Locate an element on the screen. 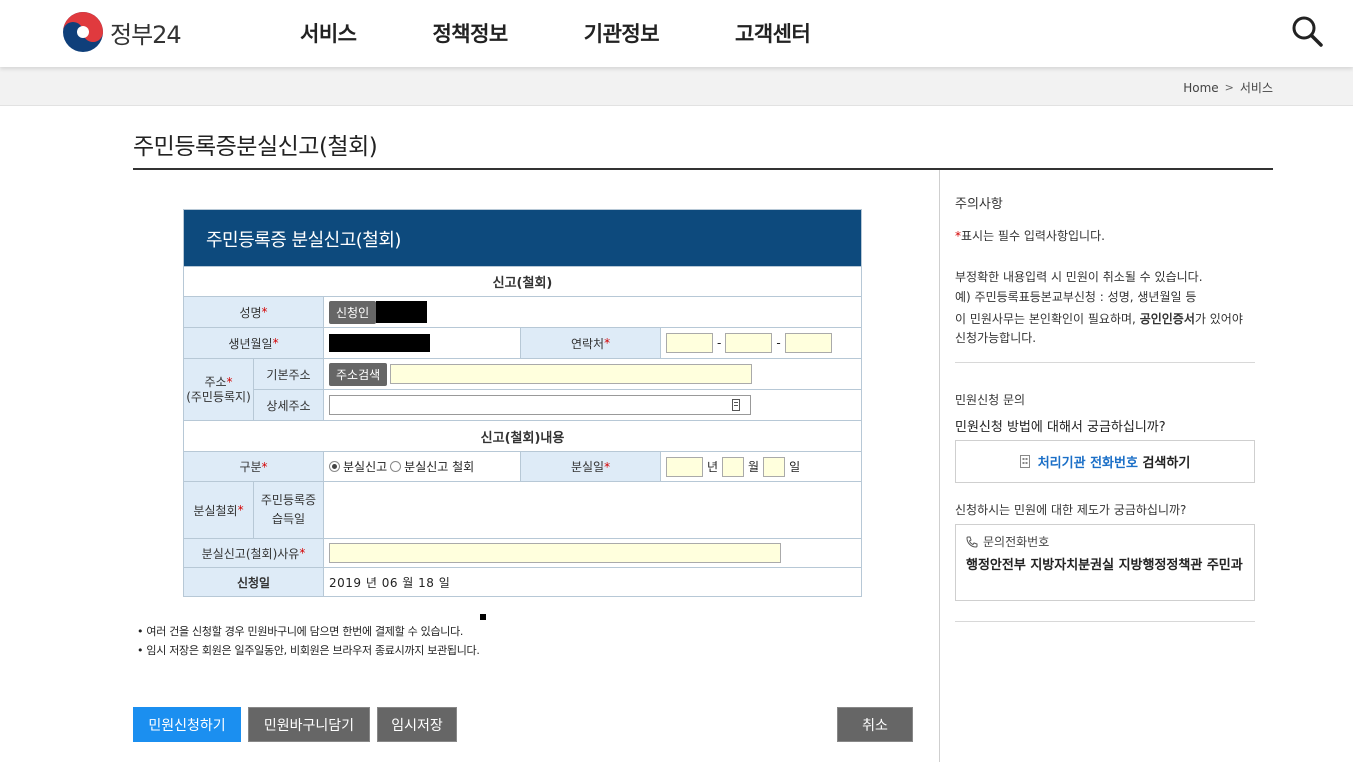  main-nav: 서비스 정책정보 기관정보 고객센터 is located at coordinates (593, 33).